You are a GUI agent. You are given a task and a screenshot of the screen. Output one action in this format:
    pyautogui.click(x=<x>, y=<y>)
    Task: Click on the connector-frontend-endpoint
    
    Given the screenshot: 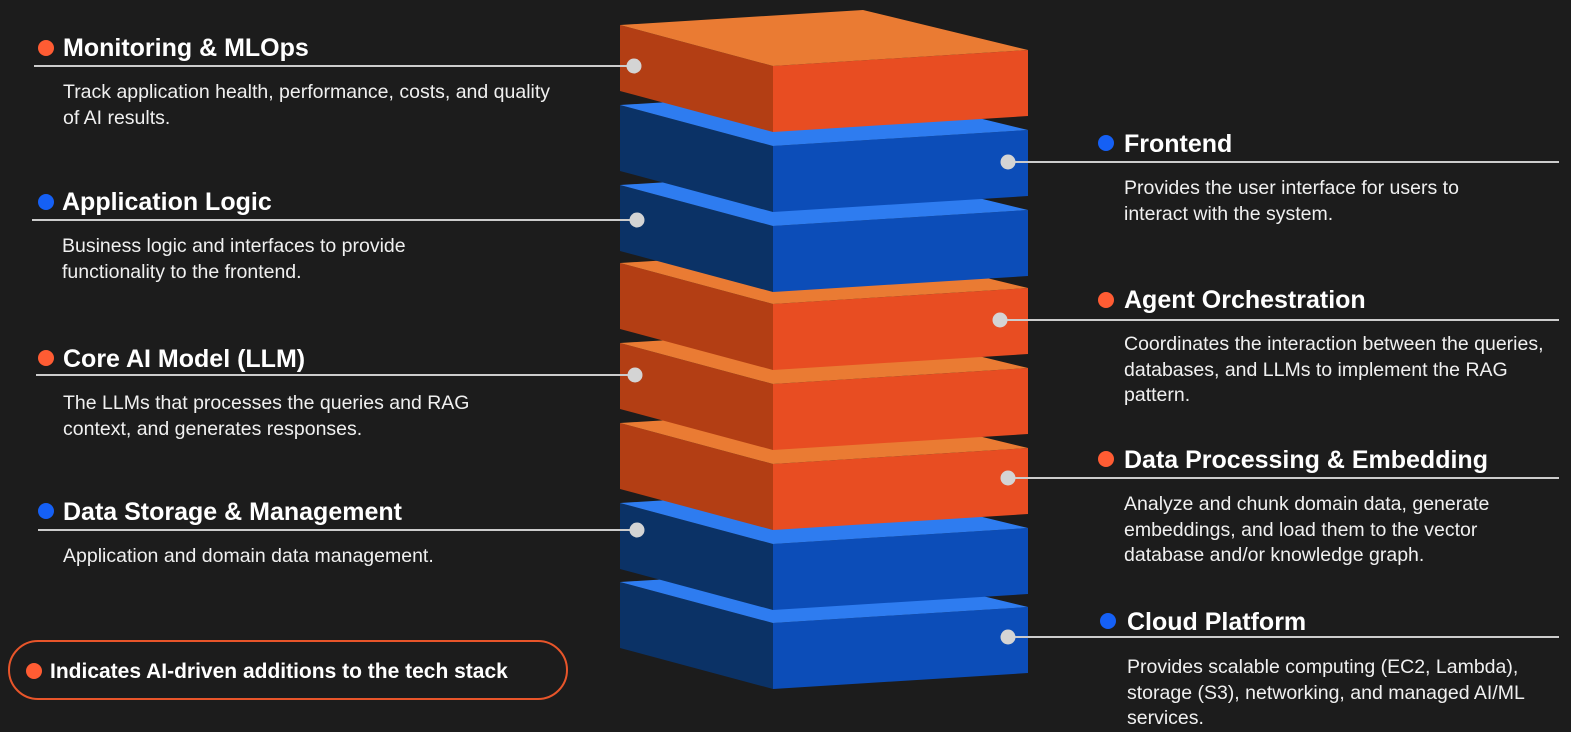 What is the action you would take?
    pyautogui.click(x=1008, y=162)
    